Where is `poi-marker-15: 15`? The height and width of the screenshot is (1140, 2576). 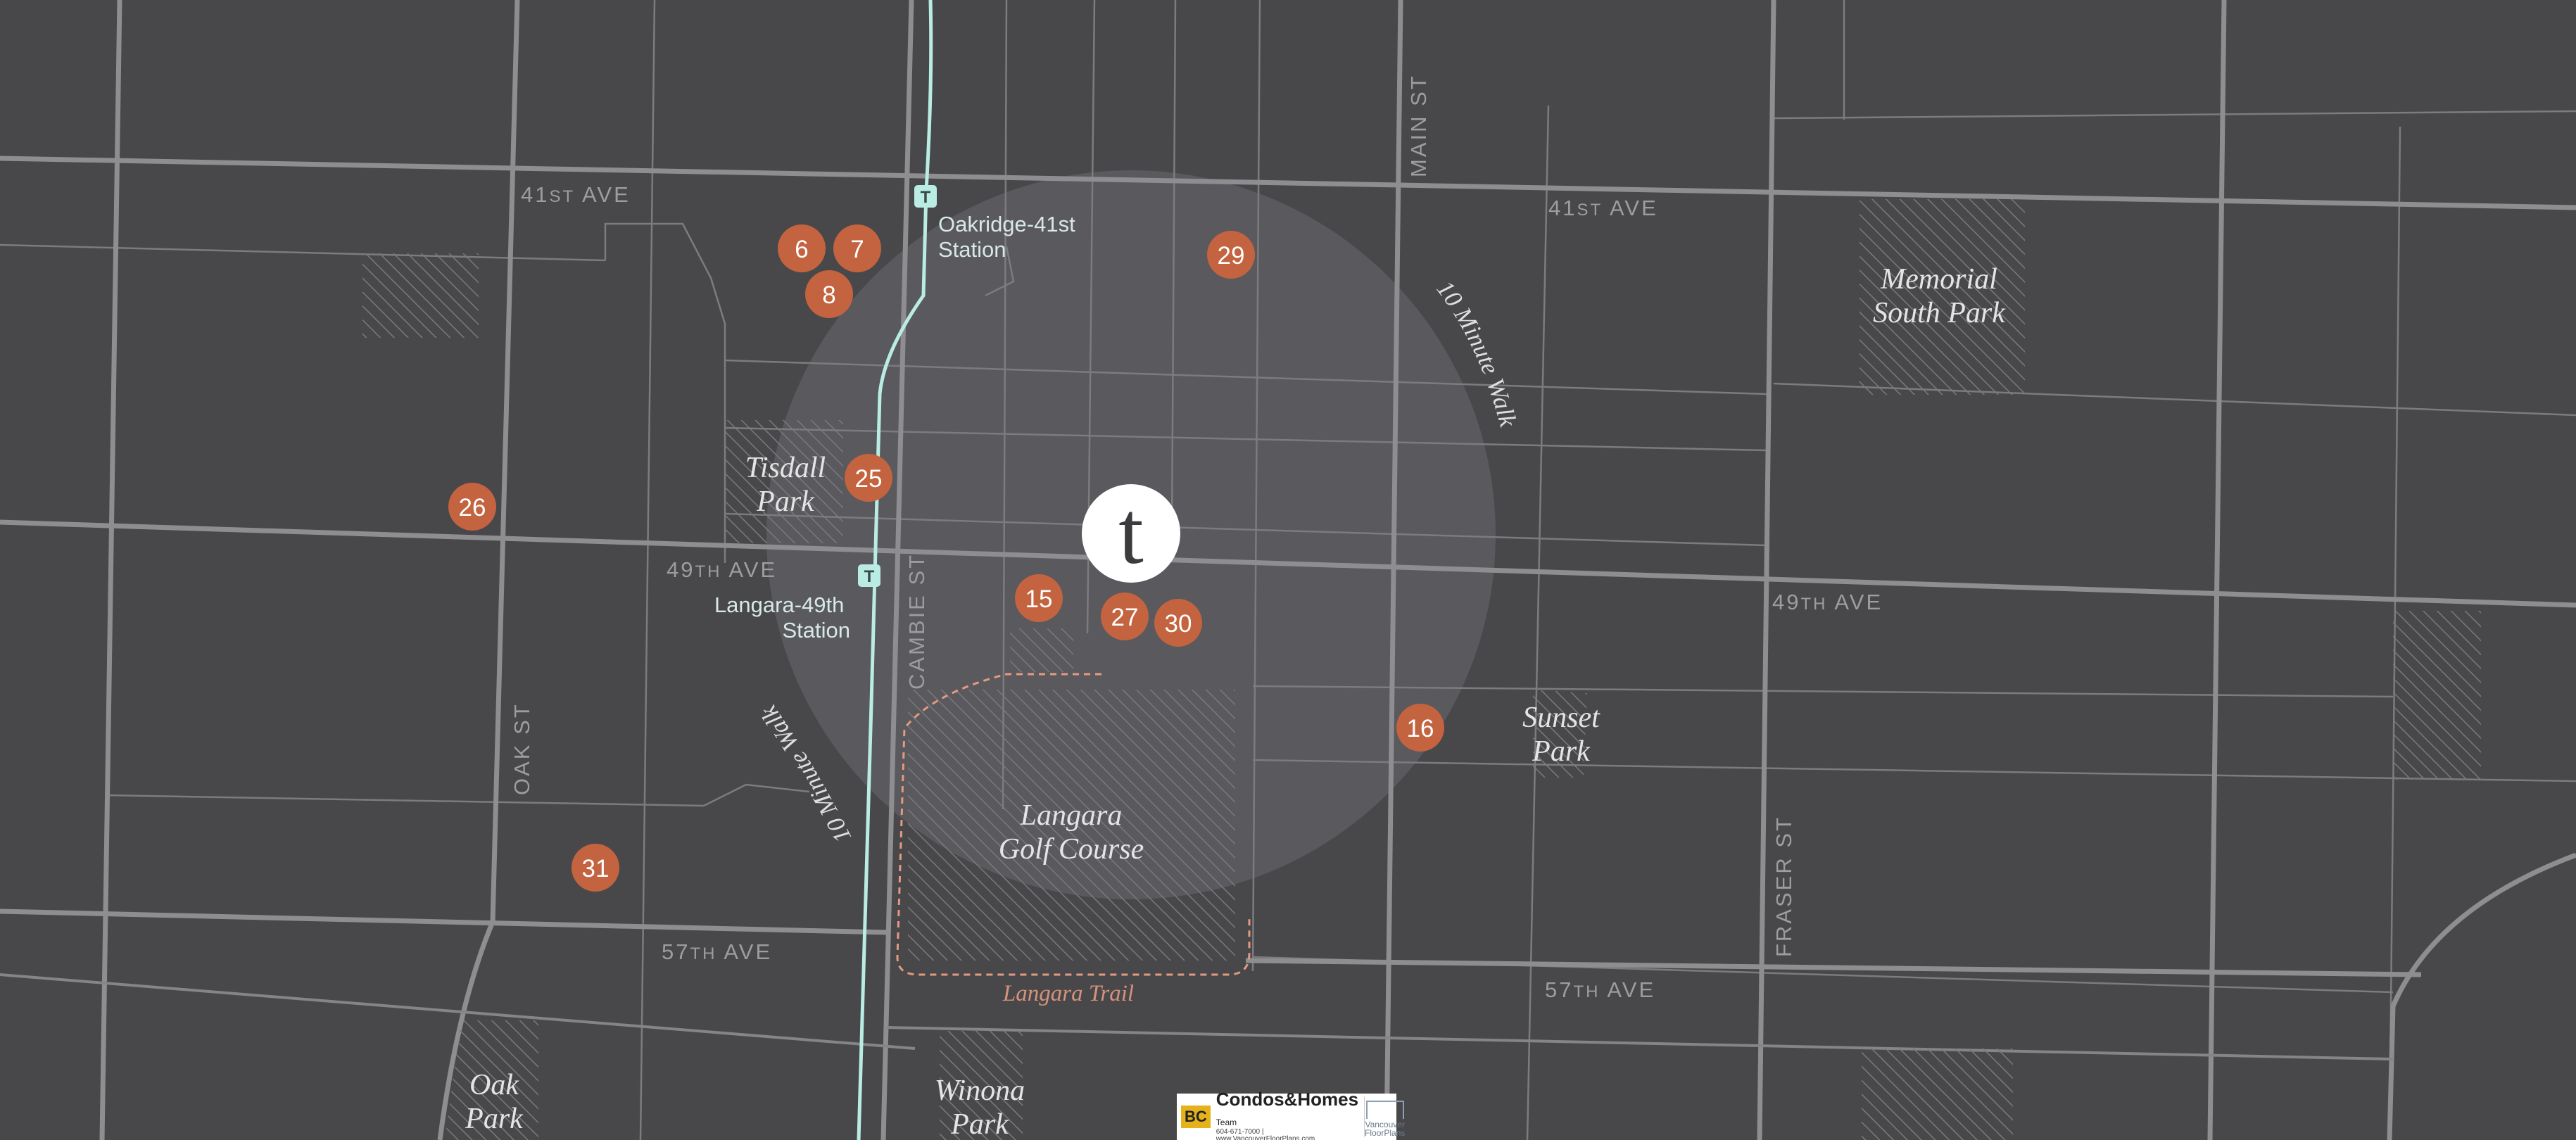 poi-marker-15: 15 is located at coordinates (1039, 598).